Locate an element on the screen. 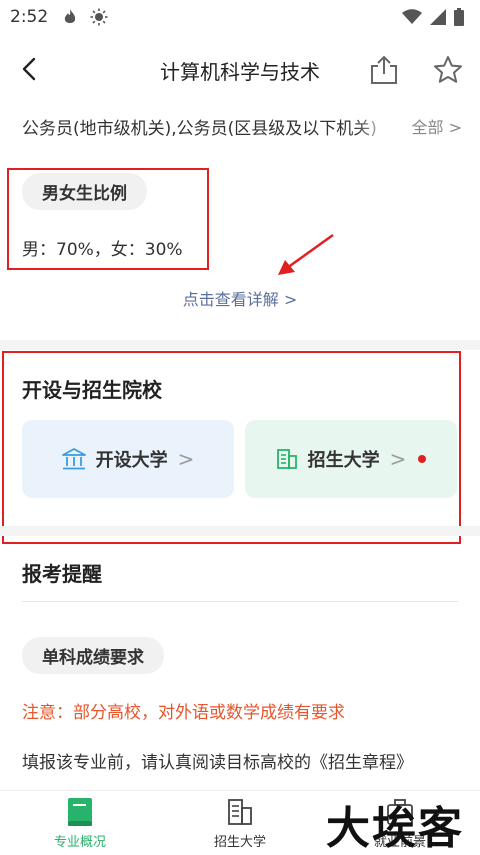 This screenshot has height=855, width=480. institution-icon is located at coordinates (73, 459).